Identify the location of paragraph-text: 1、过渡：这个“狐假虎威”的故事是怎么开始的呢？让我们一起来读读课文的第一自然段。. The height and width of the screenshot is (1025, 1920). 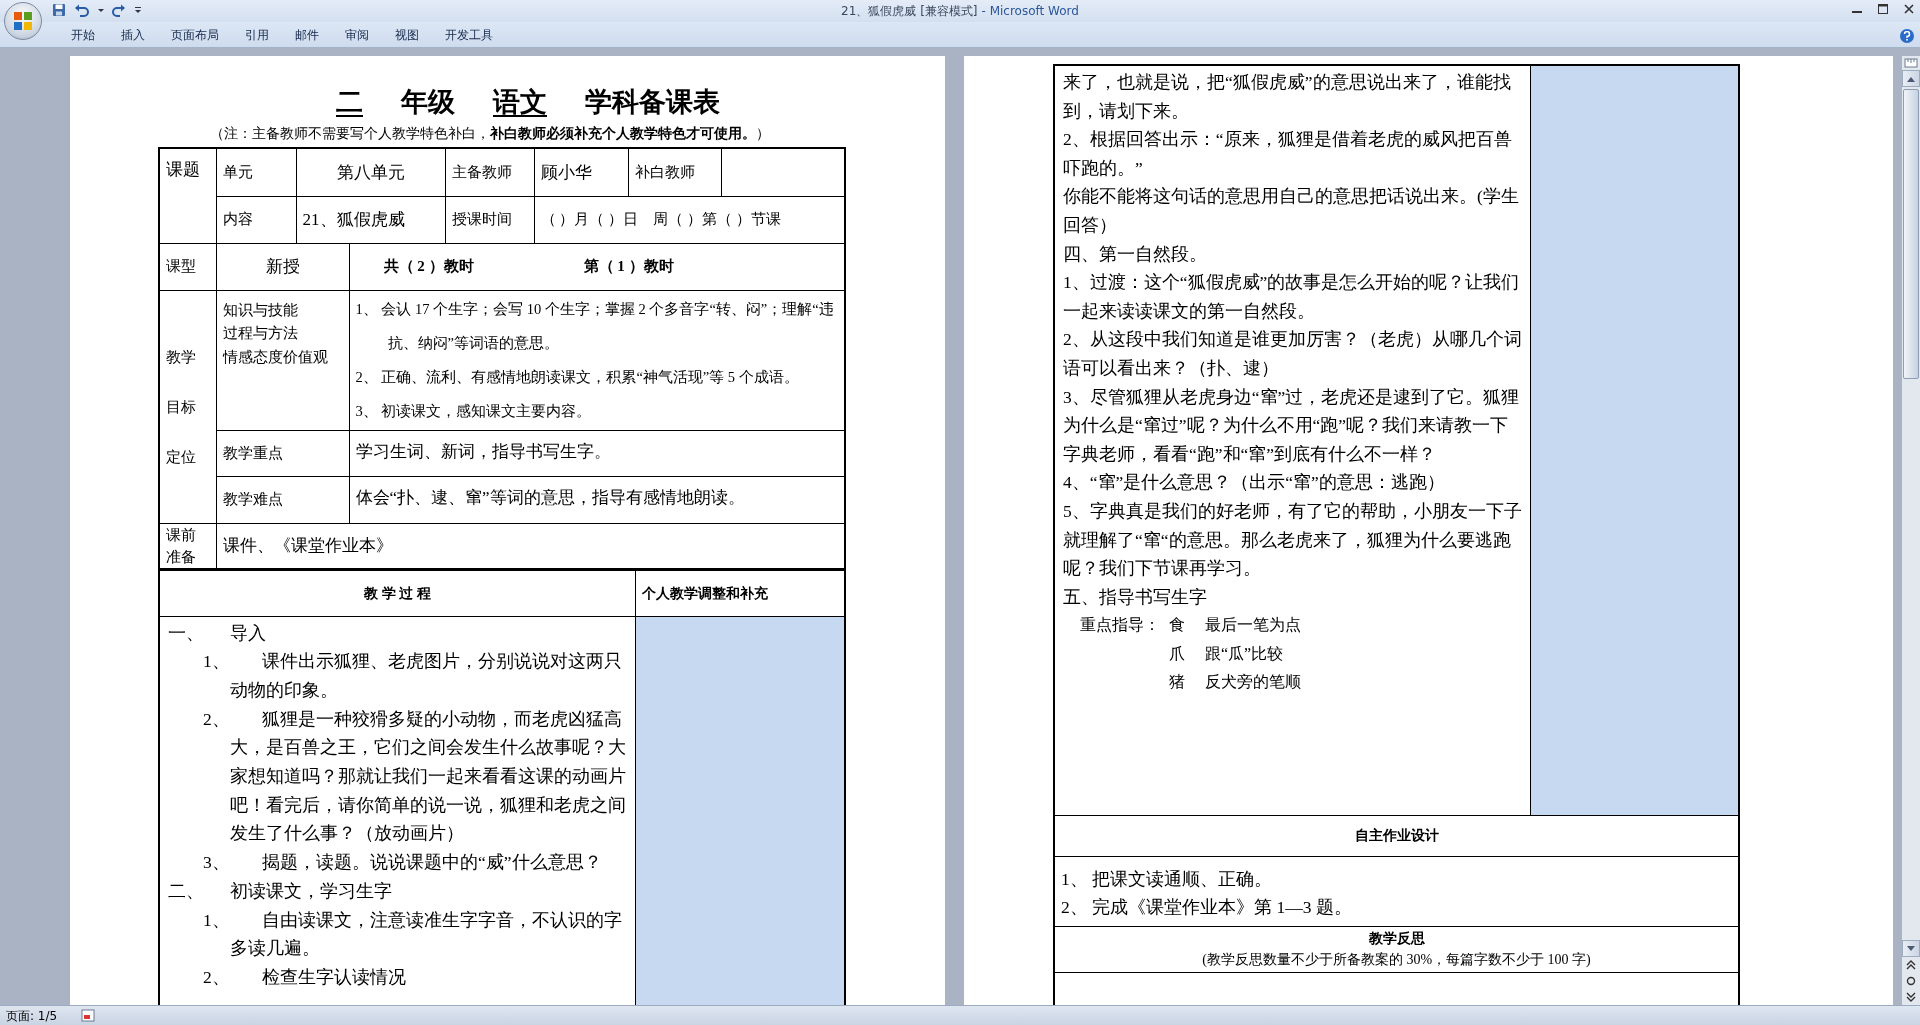
(1292, 297).